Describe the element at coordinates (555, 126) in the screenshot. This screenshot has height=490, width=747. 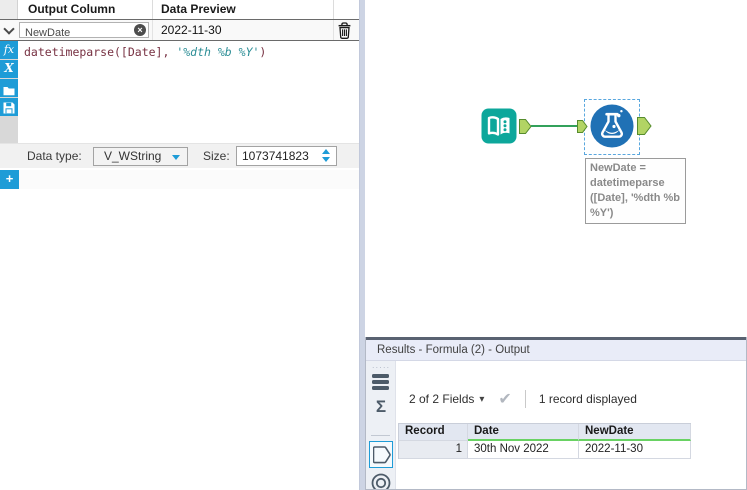
I see `connection-line` at that location.